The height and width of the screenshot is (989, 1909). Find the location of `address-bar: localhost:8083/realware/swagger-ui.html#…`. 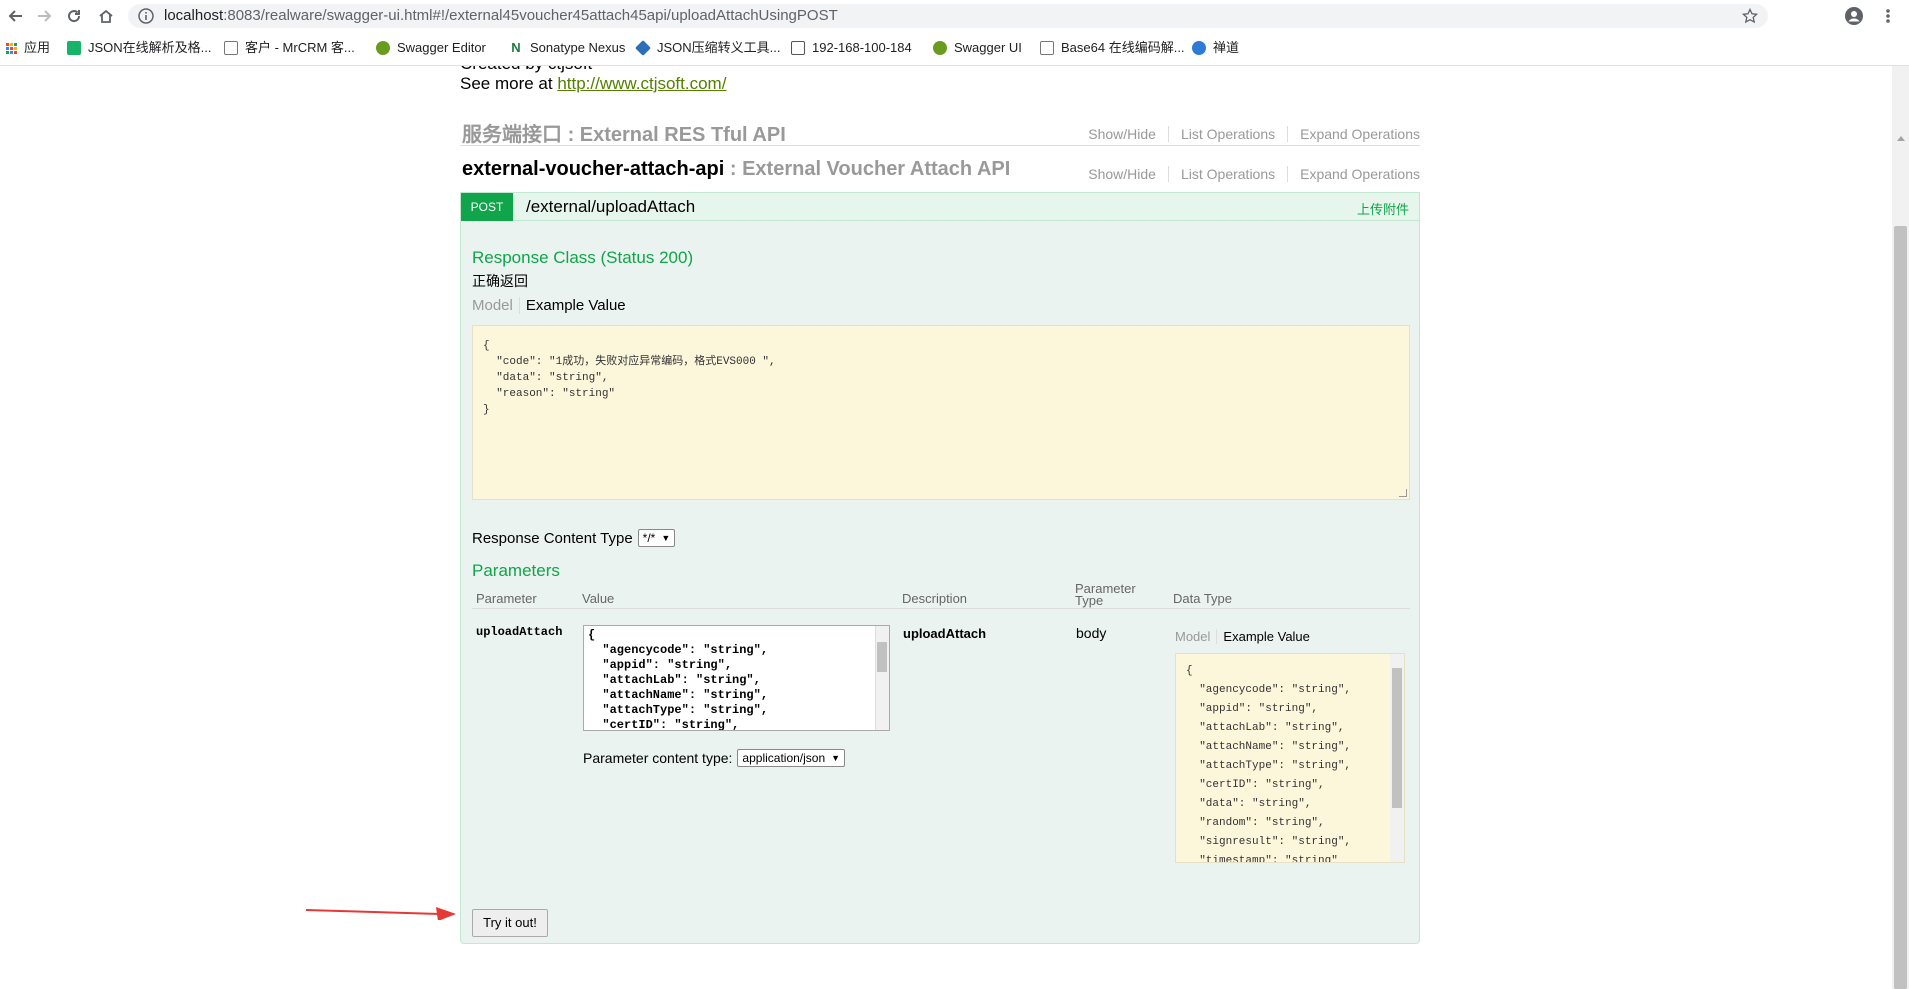

address-bar: localhost:8083/realware/swagger-ui.html#… is located at coordinates (948, 16).